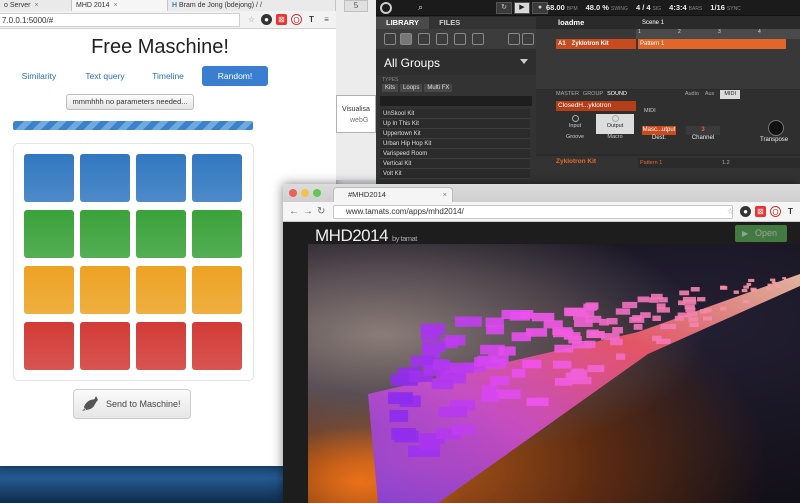 The height and width of the screenshot is (503, 800). I want to click on list-item: Vertical Kit, so click(455, 164).